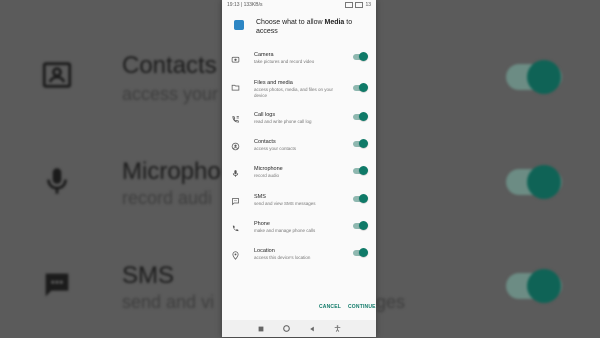 This screenshot has width=600, height=338. I want to click on permission-row-call-logs: Call logs read and write phone call log, so click(299, 125).